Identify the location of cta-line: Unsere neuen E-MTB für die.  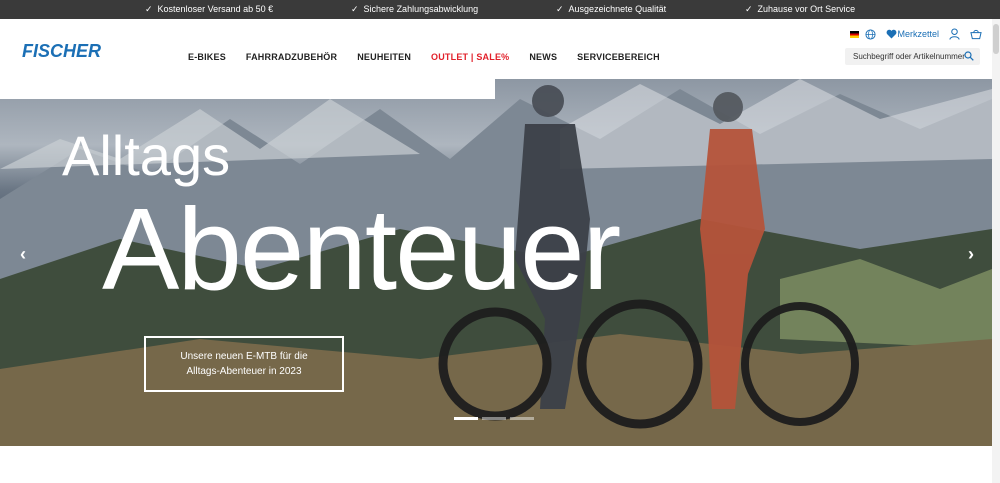
(244, 356).